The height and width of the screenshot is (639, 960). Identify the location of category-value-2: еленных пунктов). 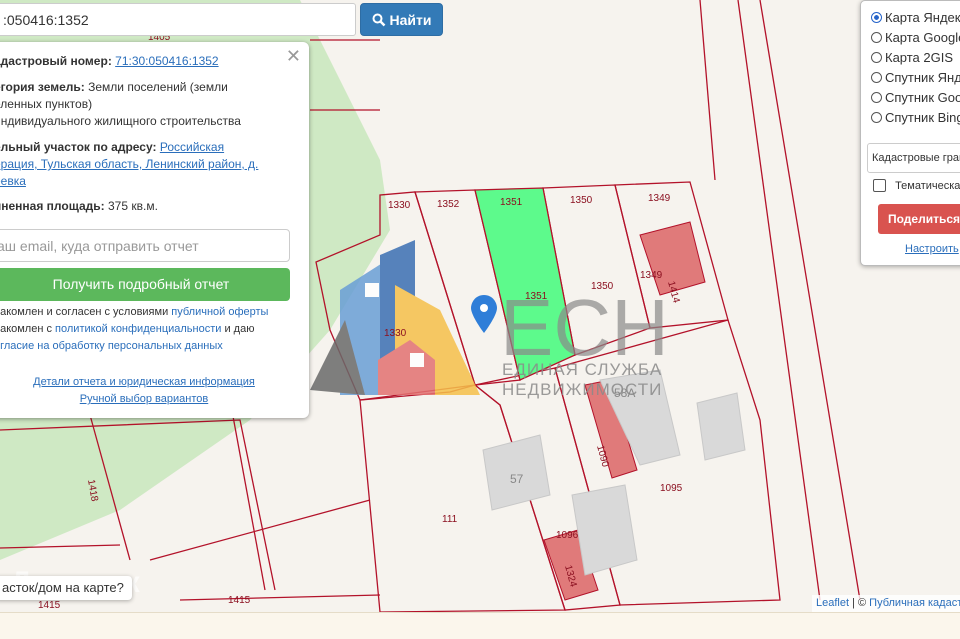
(46, 104).